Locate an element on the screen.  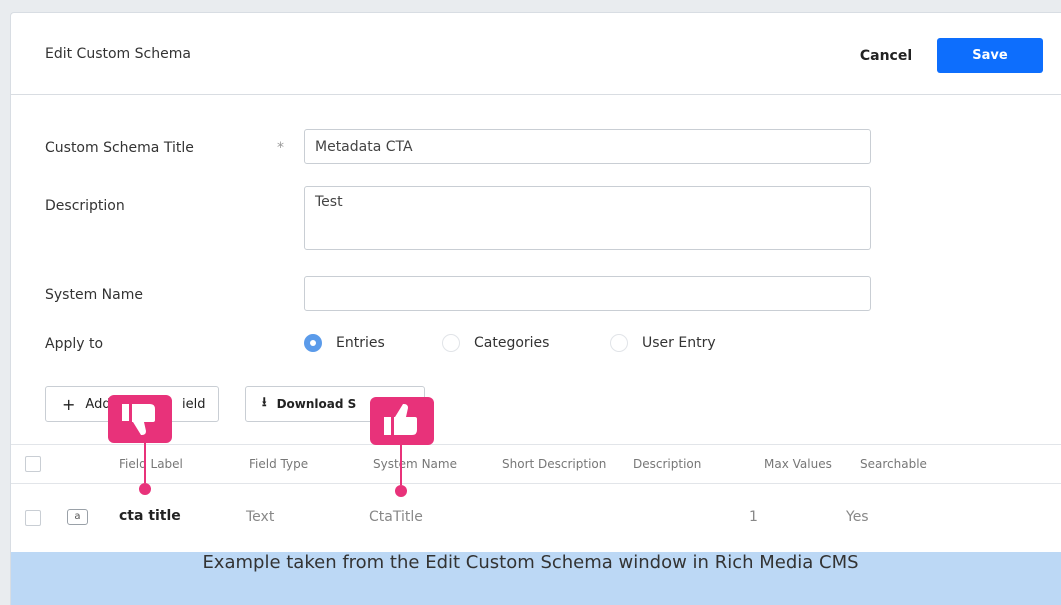
select-all-checkbox is located at coordinates (33, 464).